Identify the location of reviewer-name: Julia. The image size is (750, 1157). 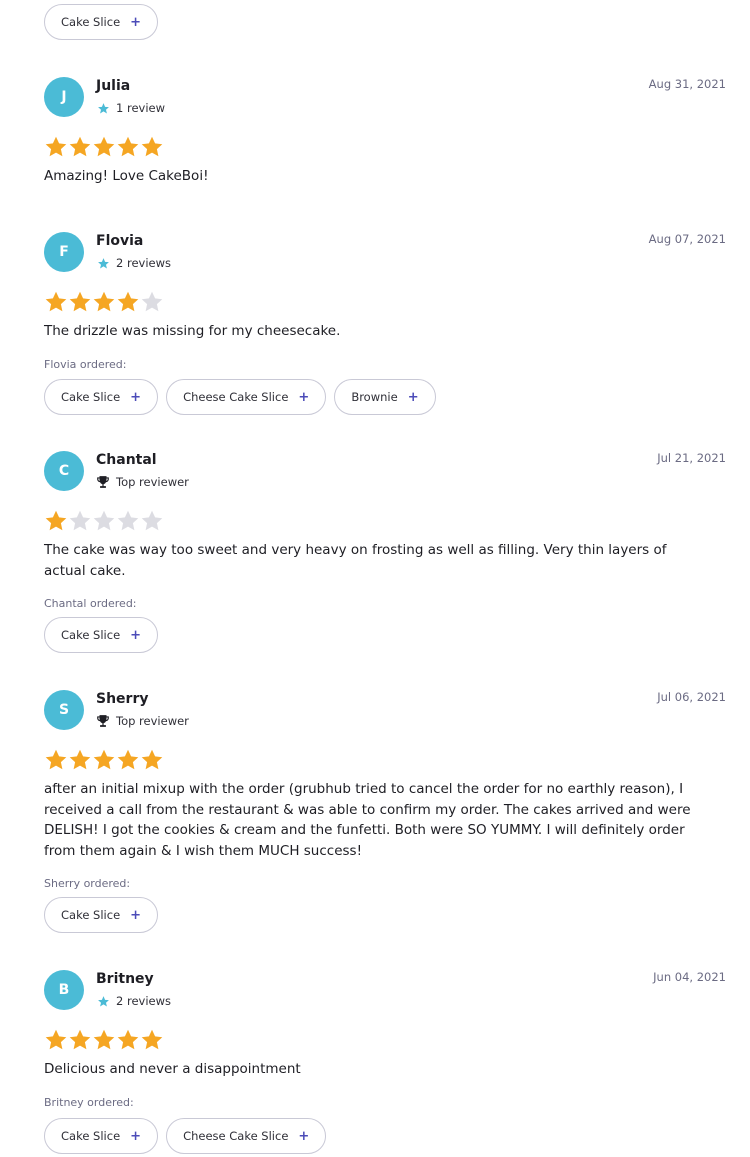
(113, 86).